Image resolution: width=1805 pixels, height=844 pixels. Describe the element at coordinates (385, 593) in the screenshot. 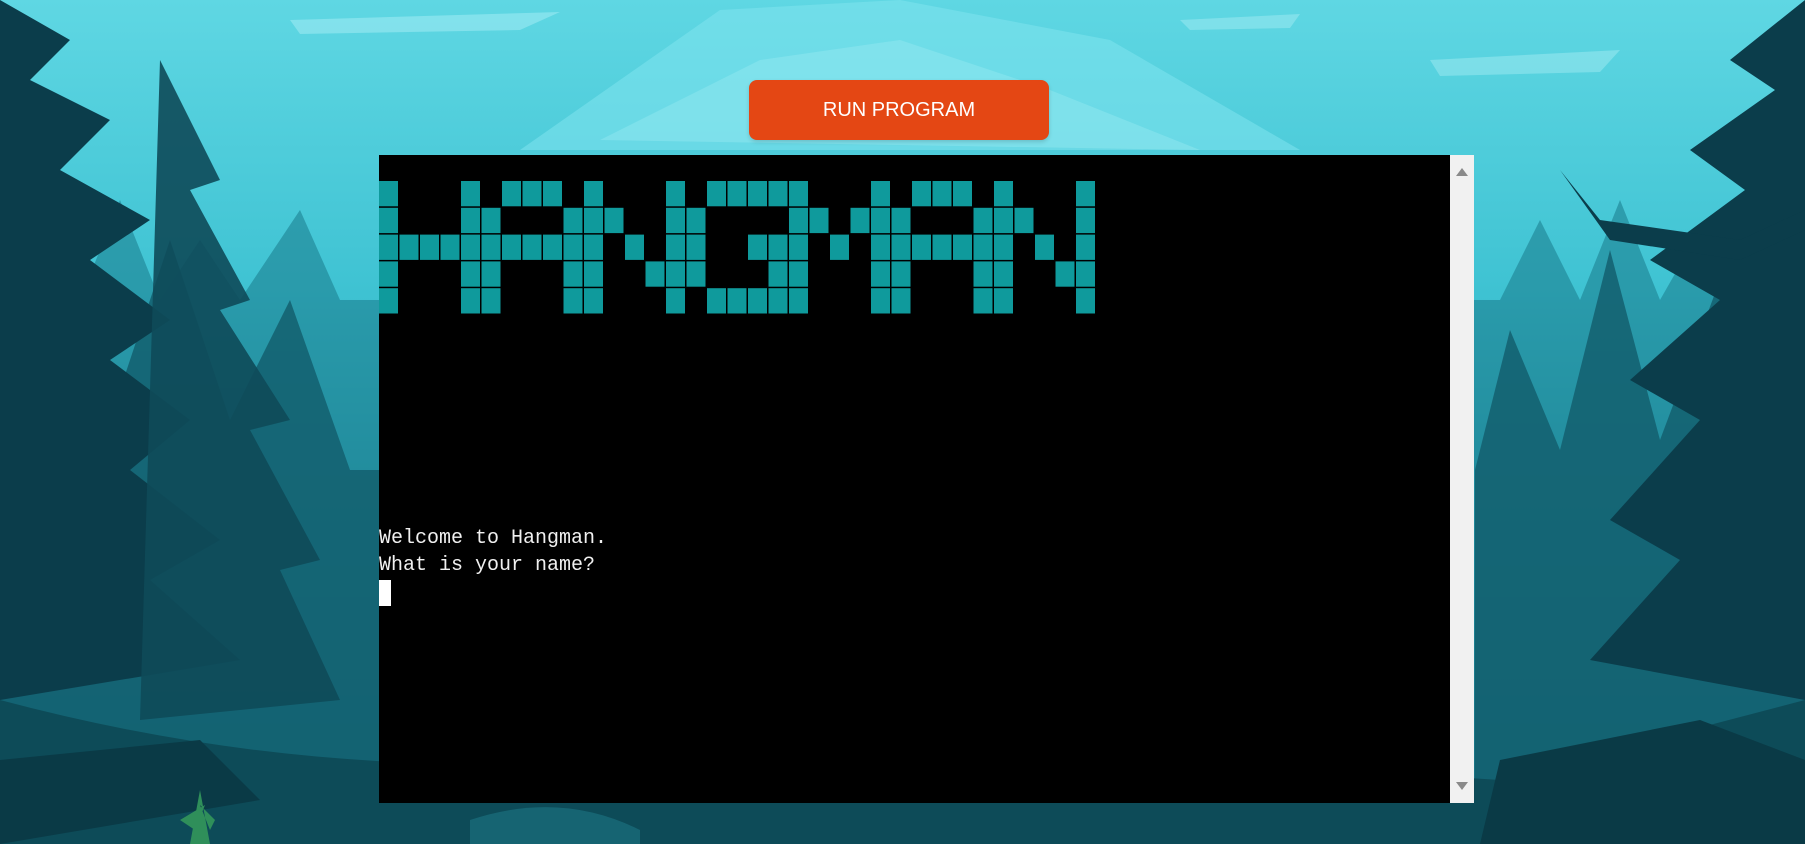

I see `text-cursor` at that location.